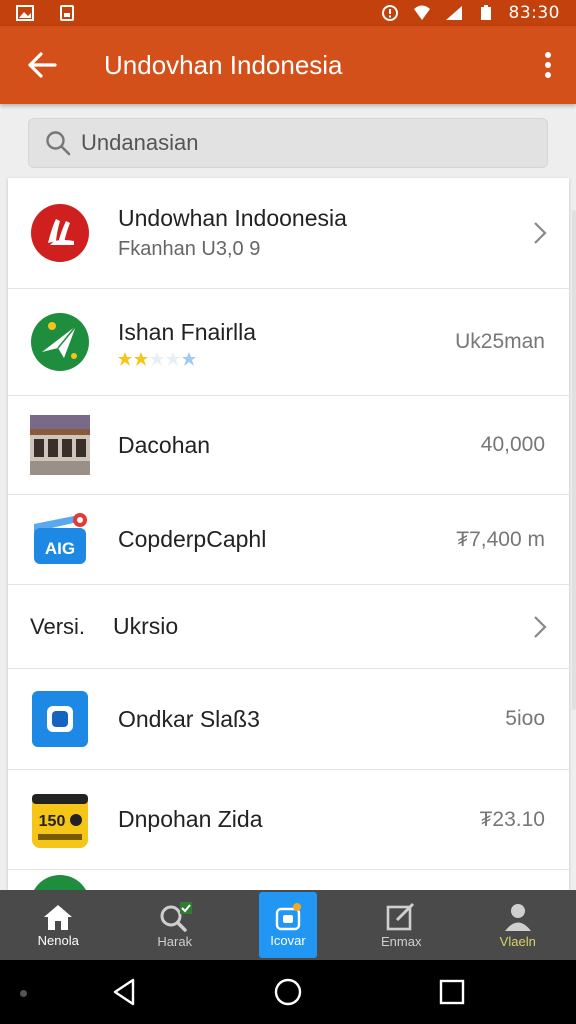 Image resolution: width=576 pixels, height=1024 pixels. What do you see at coordinates (288, 342) in the screenshot?
I see `list-item: Ishan Fnairlla Uk25man` at bounding box center [288, 342].